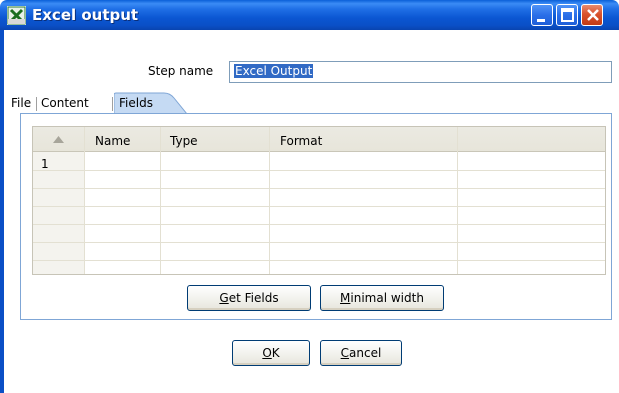 This screenshot has height=393, width=619. I want to click on minimize-icon, so click(541, 20).